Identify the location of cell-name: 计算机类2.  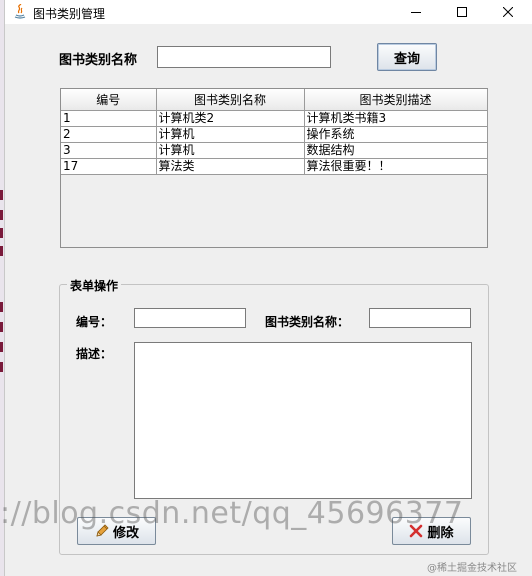
(230, 118).